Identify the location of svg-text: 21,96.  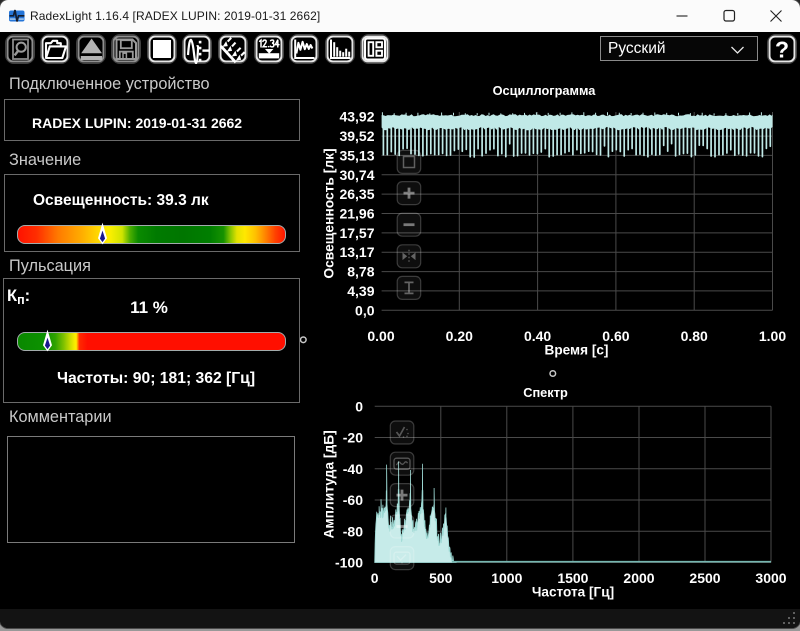
(356, 214).